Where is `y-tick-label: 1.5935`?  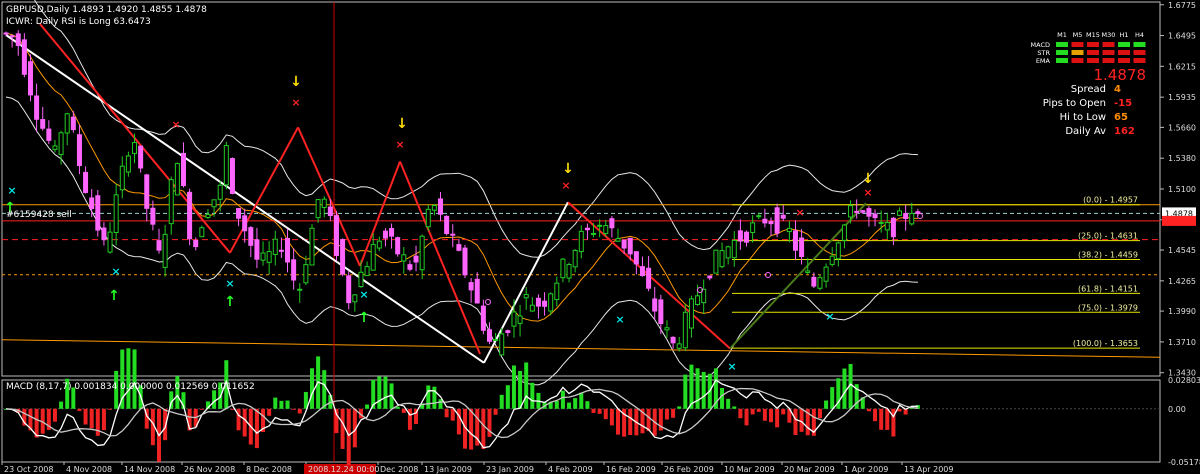
y-tick-label: 1.5935 is located at coordinates (1182, 97).